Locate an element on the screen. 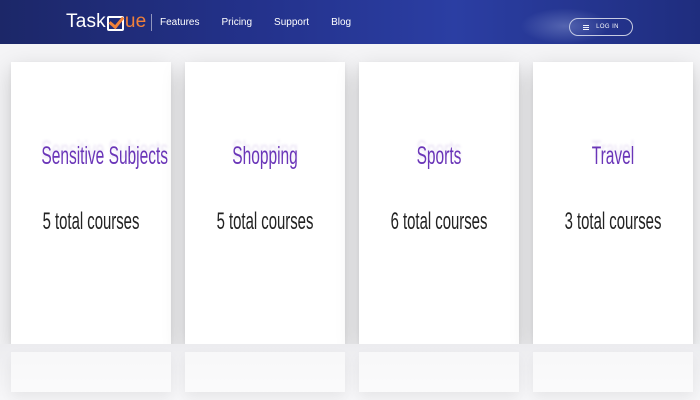  checkbox-logo-icon is located at coordinates (115, 23).